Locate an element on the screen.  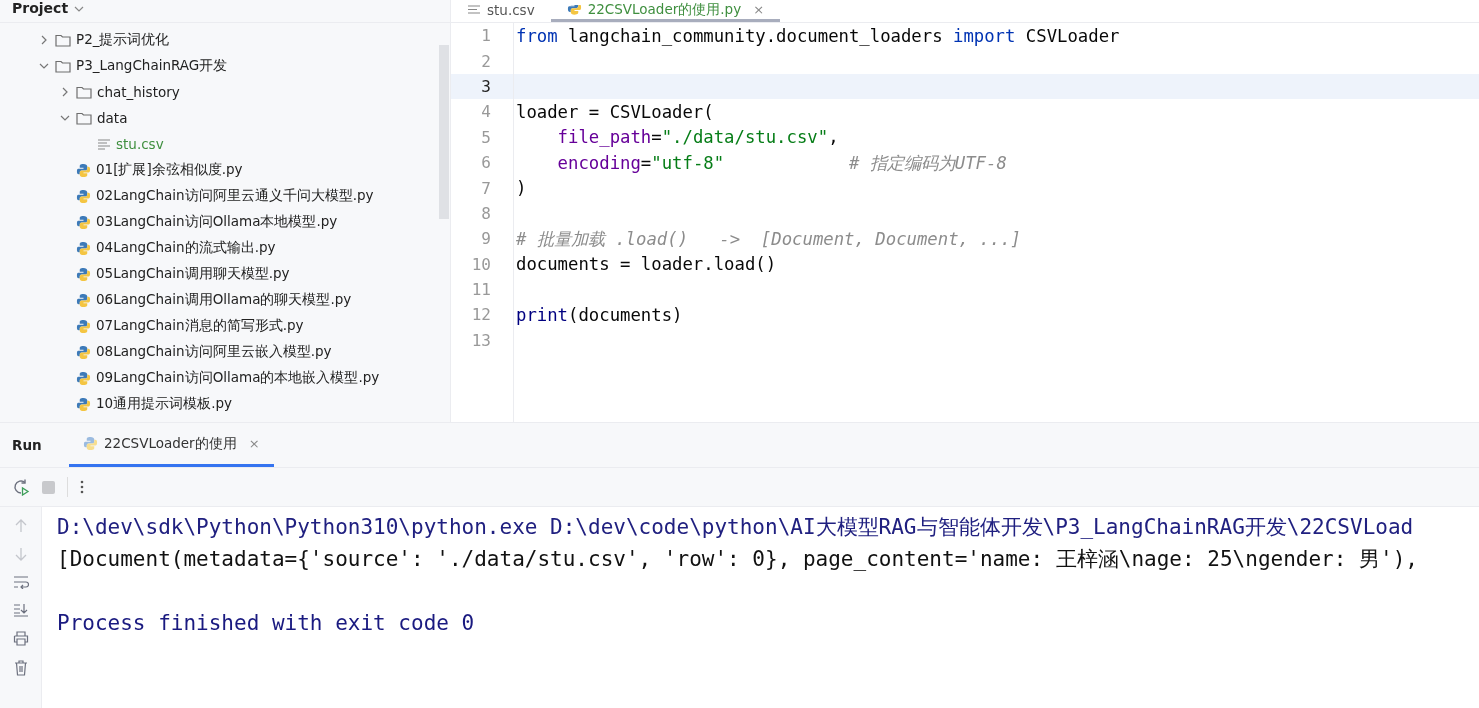
trash-icon is located at coordinates (20, 668).